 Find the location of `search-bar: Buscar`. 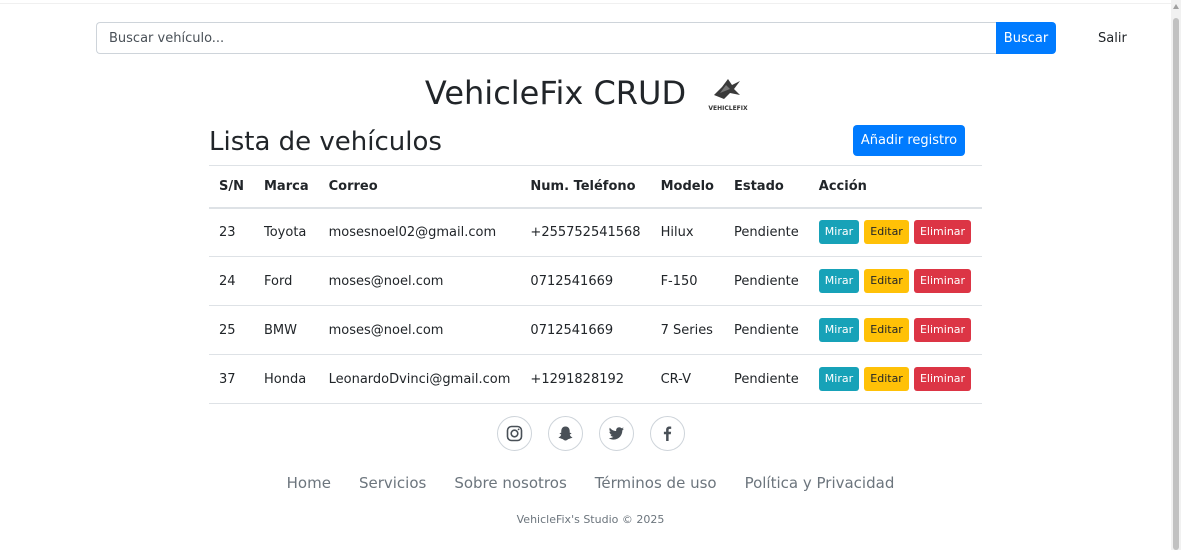

search-bar: Buscar is located at coordinates (576, 38).